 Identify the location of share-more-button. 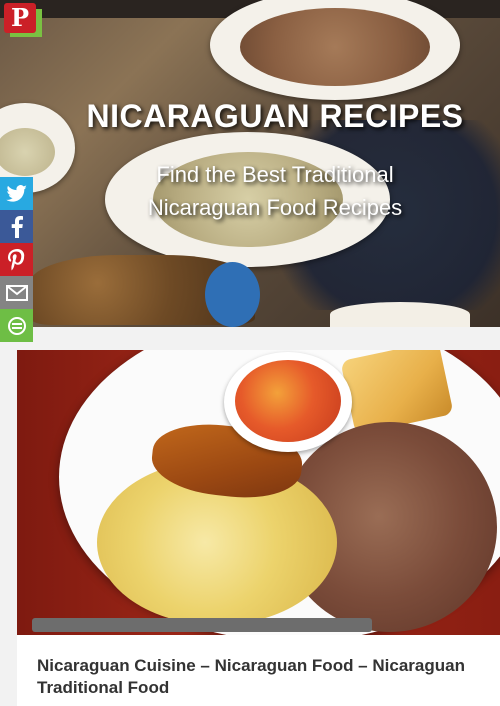
(16, 325).